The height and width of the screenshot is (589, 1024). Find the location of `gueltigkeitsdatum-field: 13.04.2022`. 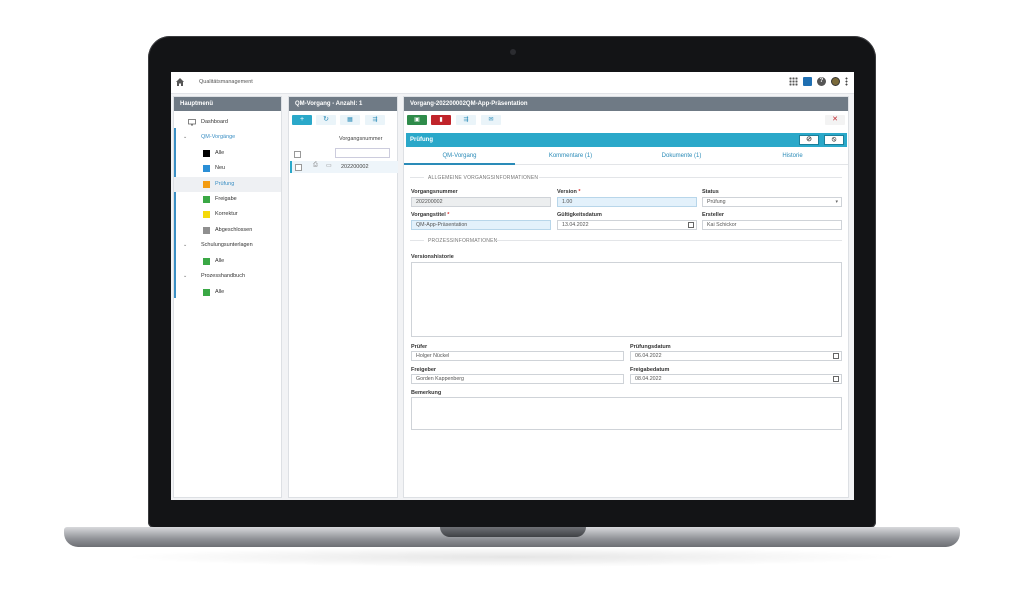

gueltigkeitsdatum-field: 13.04.2022 is located at coordinates (627, 225).